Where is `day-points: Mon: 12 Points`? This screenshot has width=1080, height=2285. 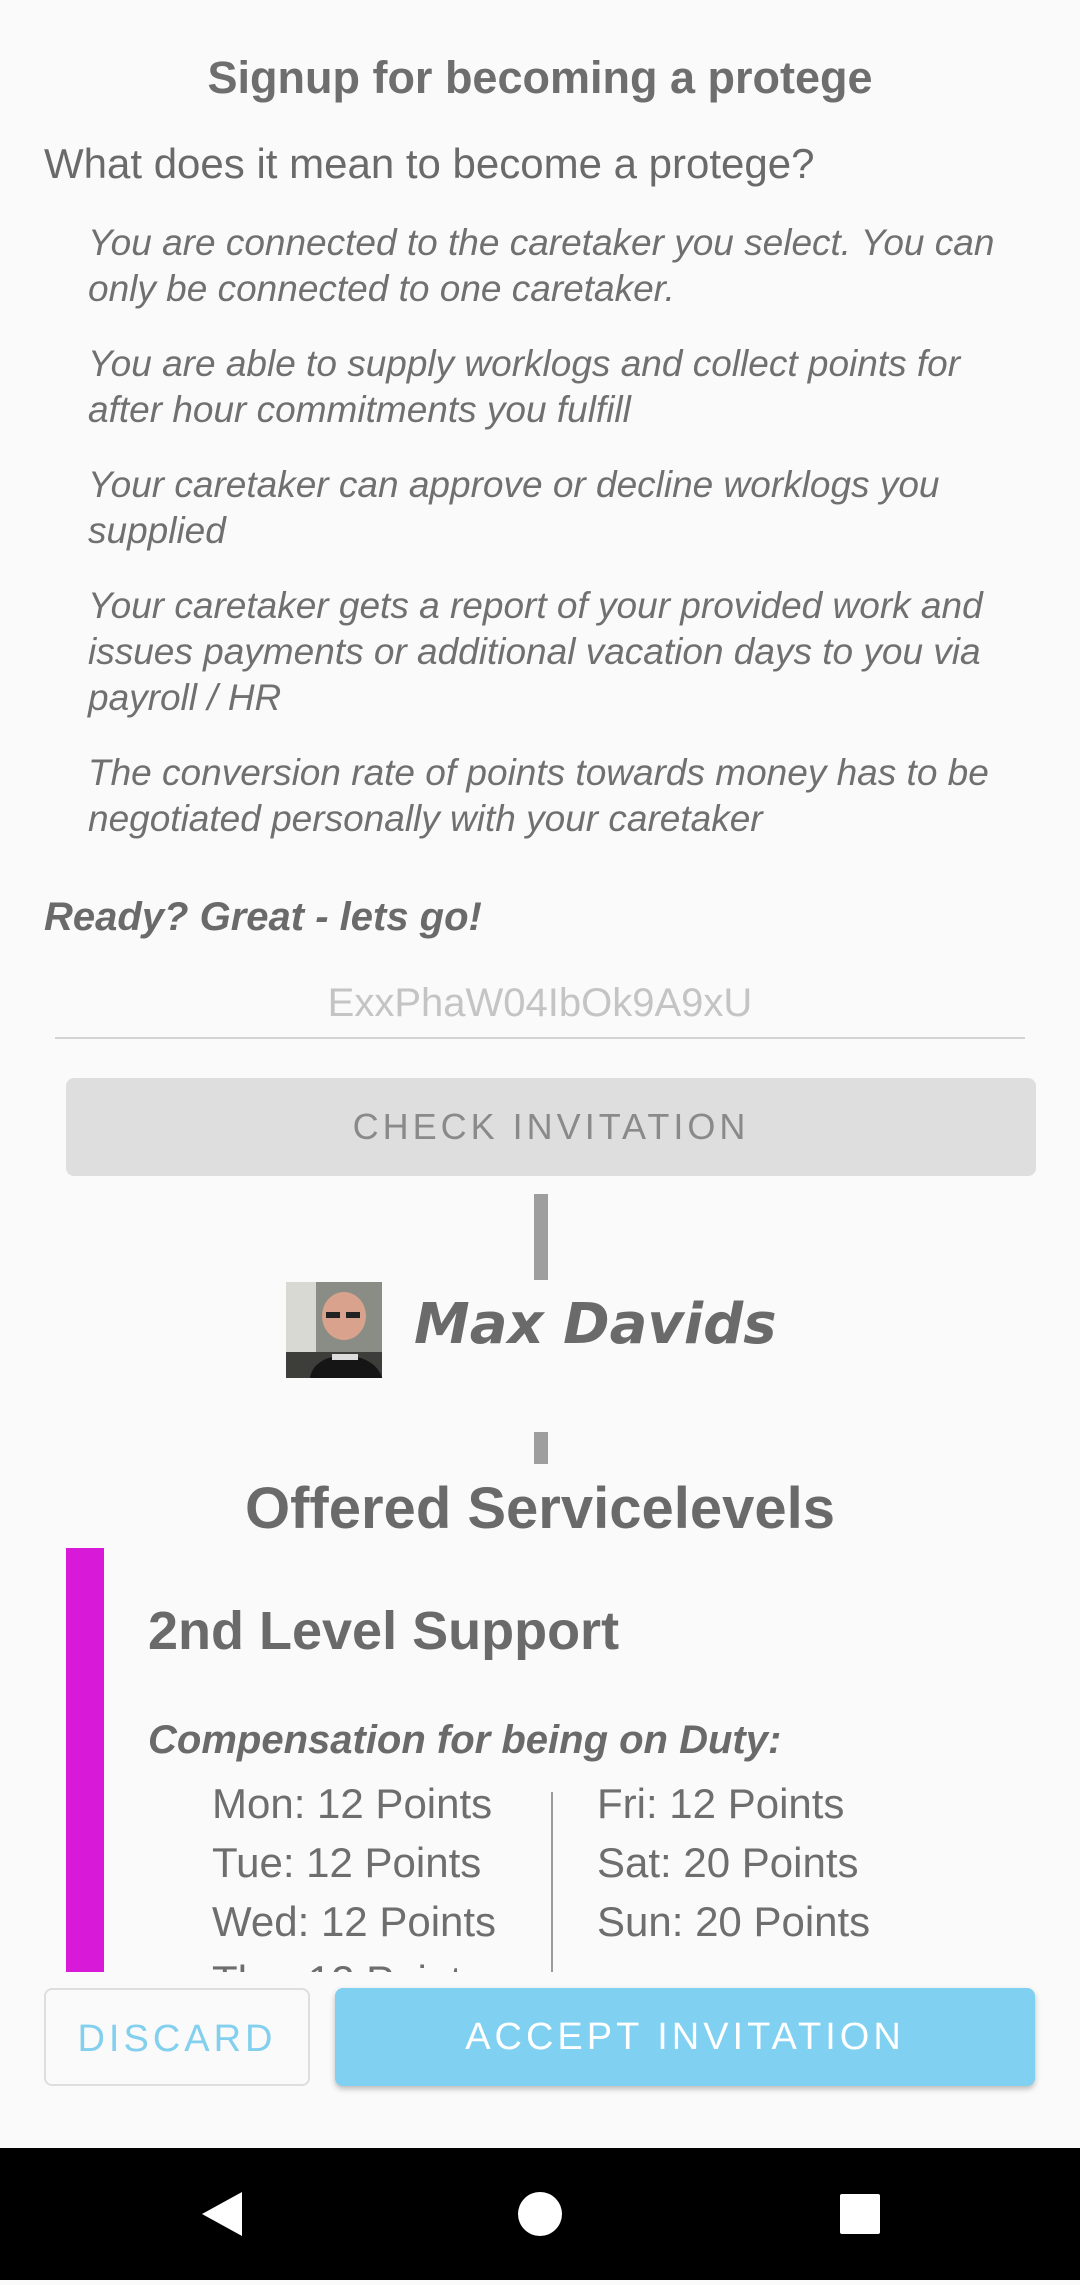 day-points: Mon: 12 Points is located at coordinates (352, 1803).